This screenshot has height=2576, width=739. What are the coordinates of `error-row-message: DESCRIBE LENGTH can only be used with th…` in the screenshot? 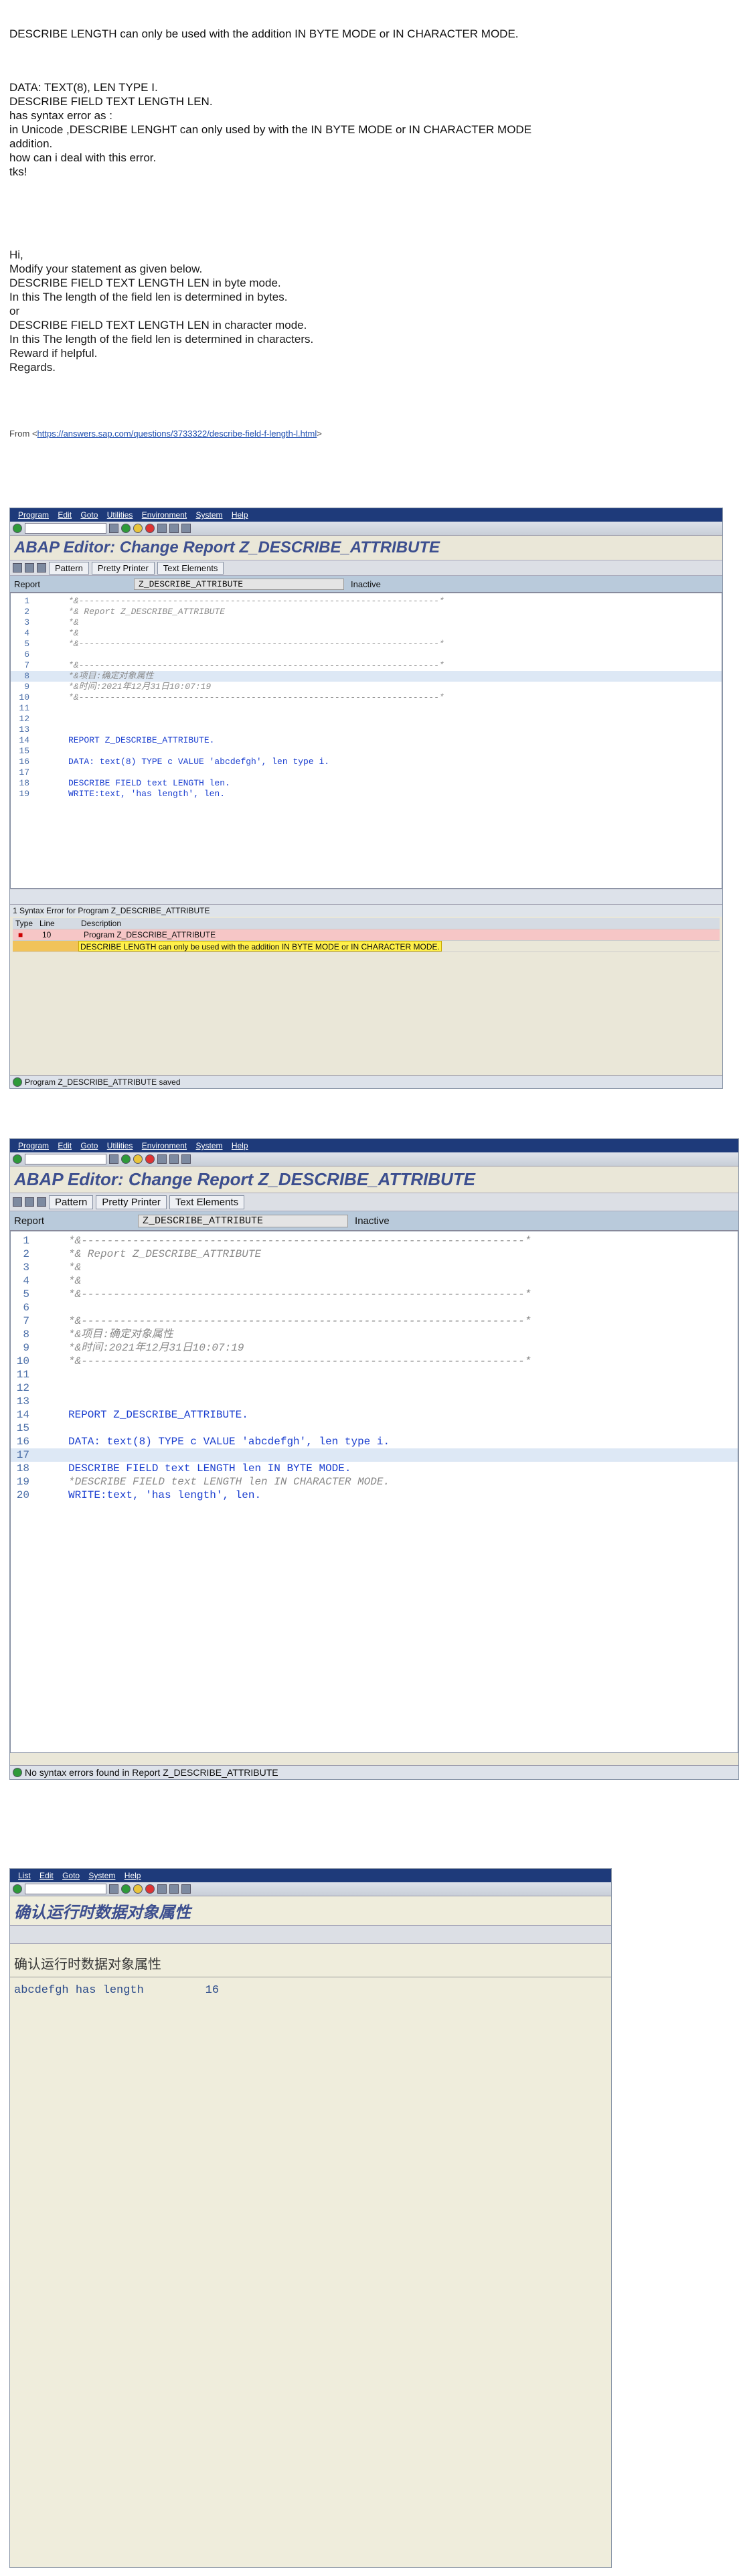 It's located at (367, 946).